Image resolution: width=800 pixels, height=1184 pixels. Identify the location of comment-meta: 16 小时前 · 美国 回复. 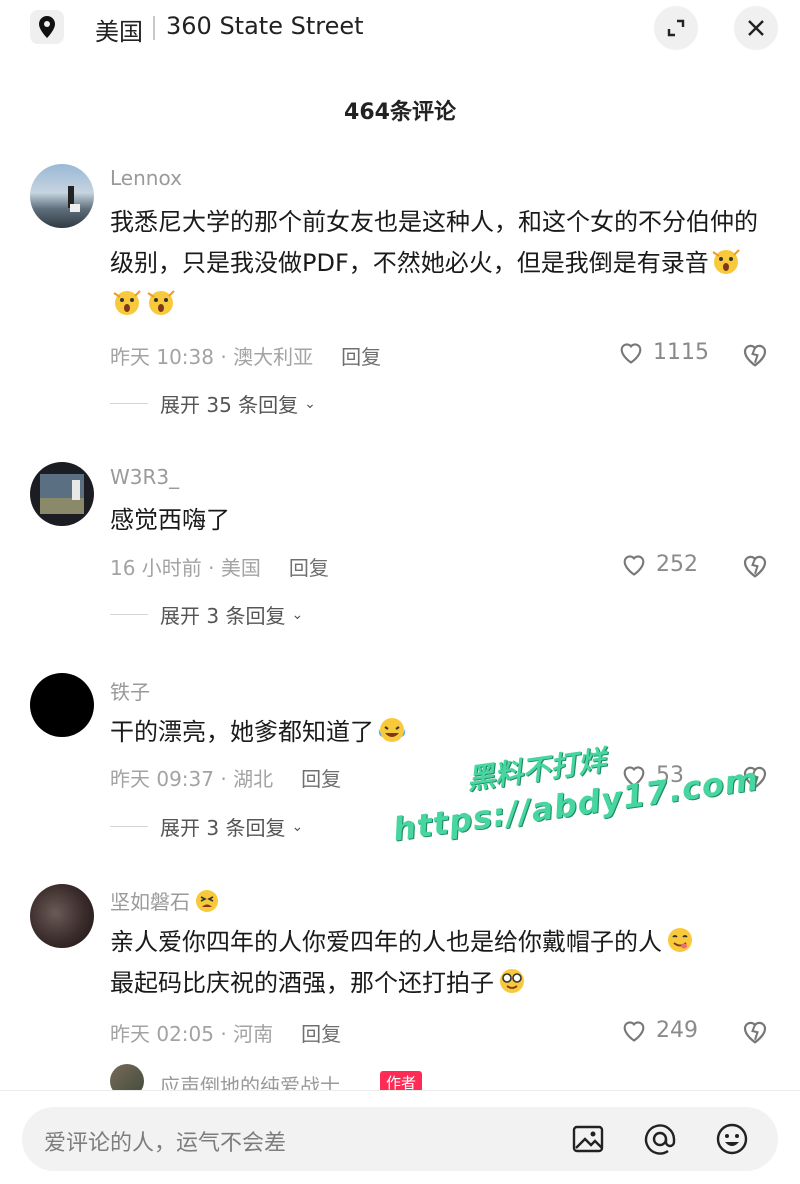
(219, 566).